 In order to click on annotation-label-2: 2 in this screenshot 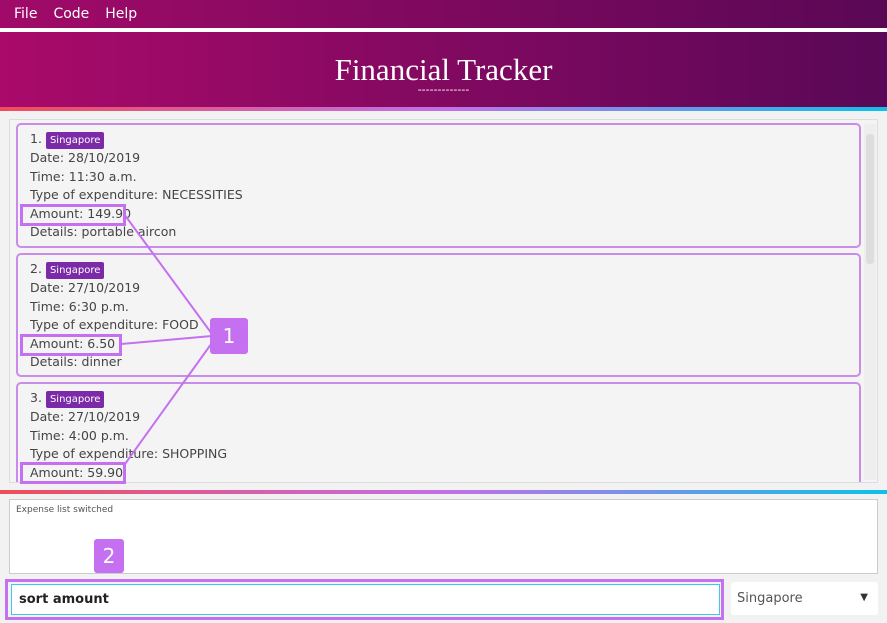, I will do `click(109, 556)`.